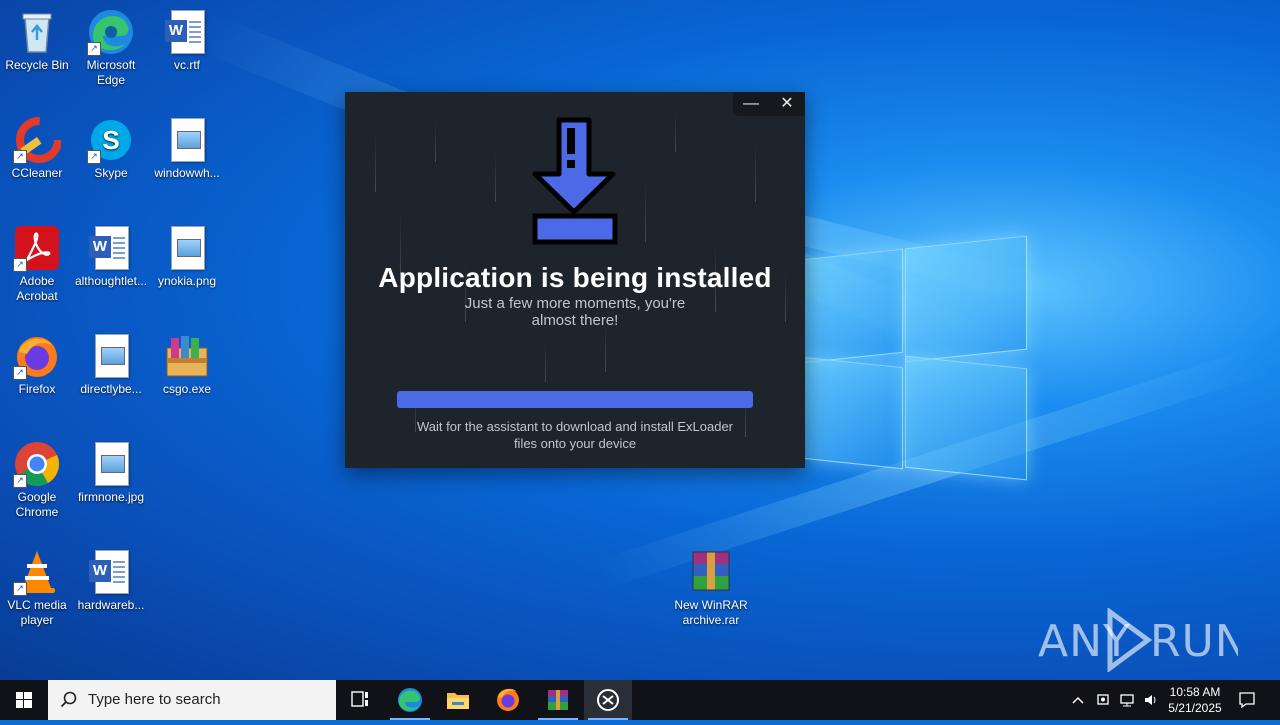  I want to click on close-button: ✕, so click(787, 104).